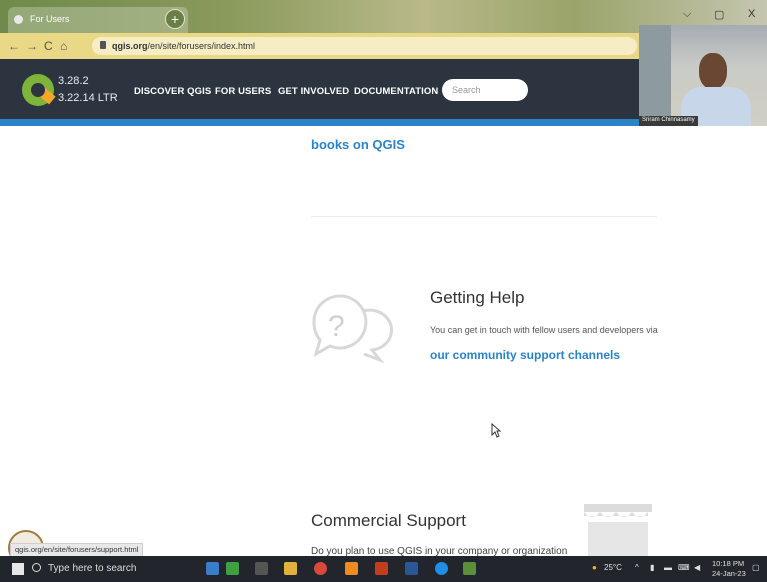 The image size is (767, 582). I want to click on nav-for-users: FOR USERS, so click(243, 91).